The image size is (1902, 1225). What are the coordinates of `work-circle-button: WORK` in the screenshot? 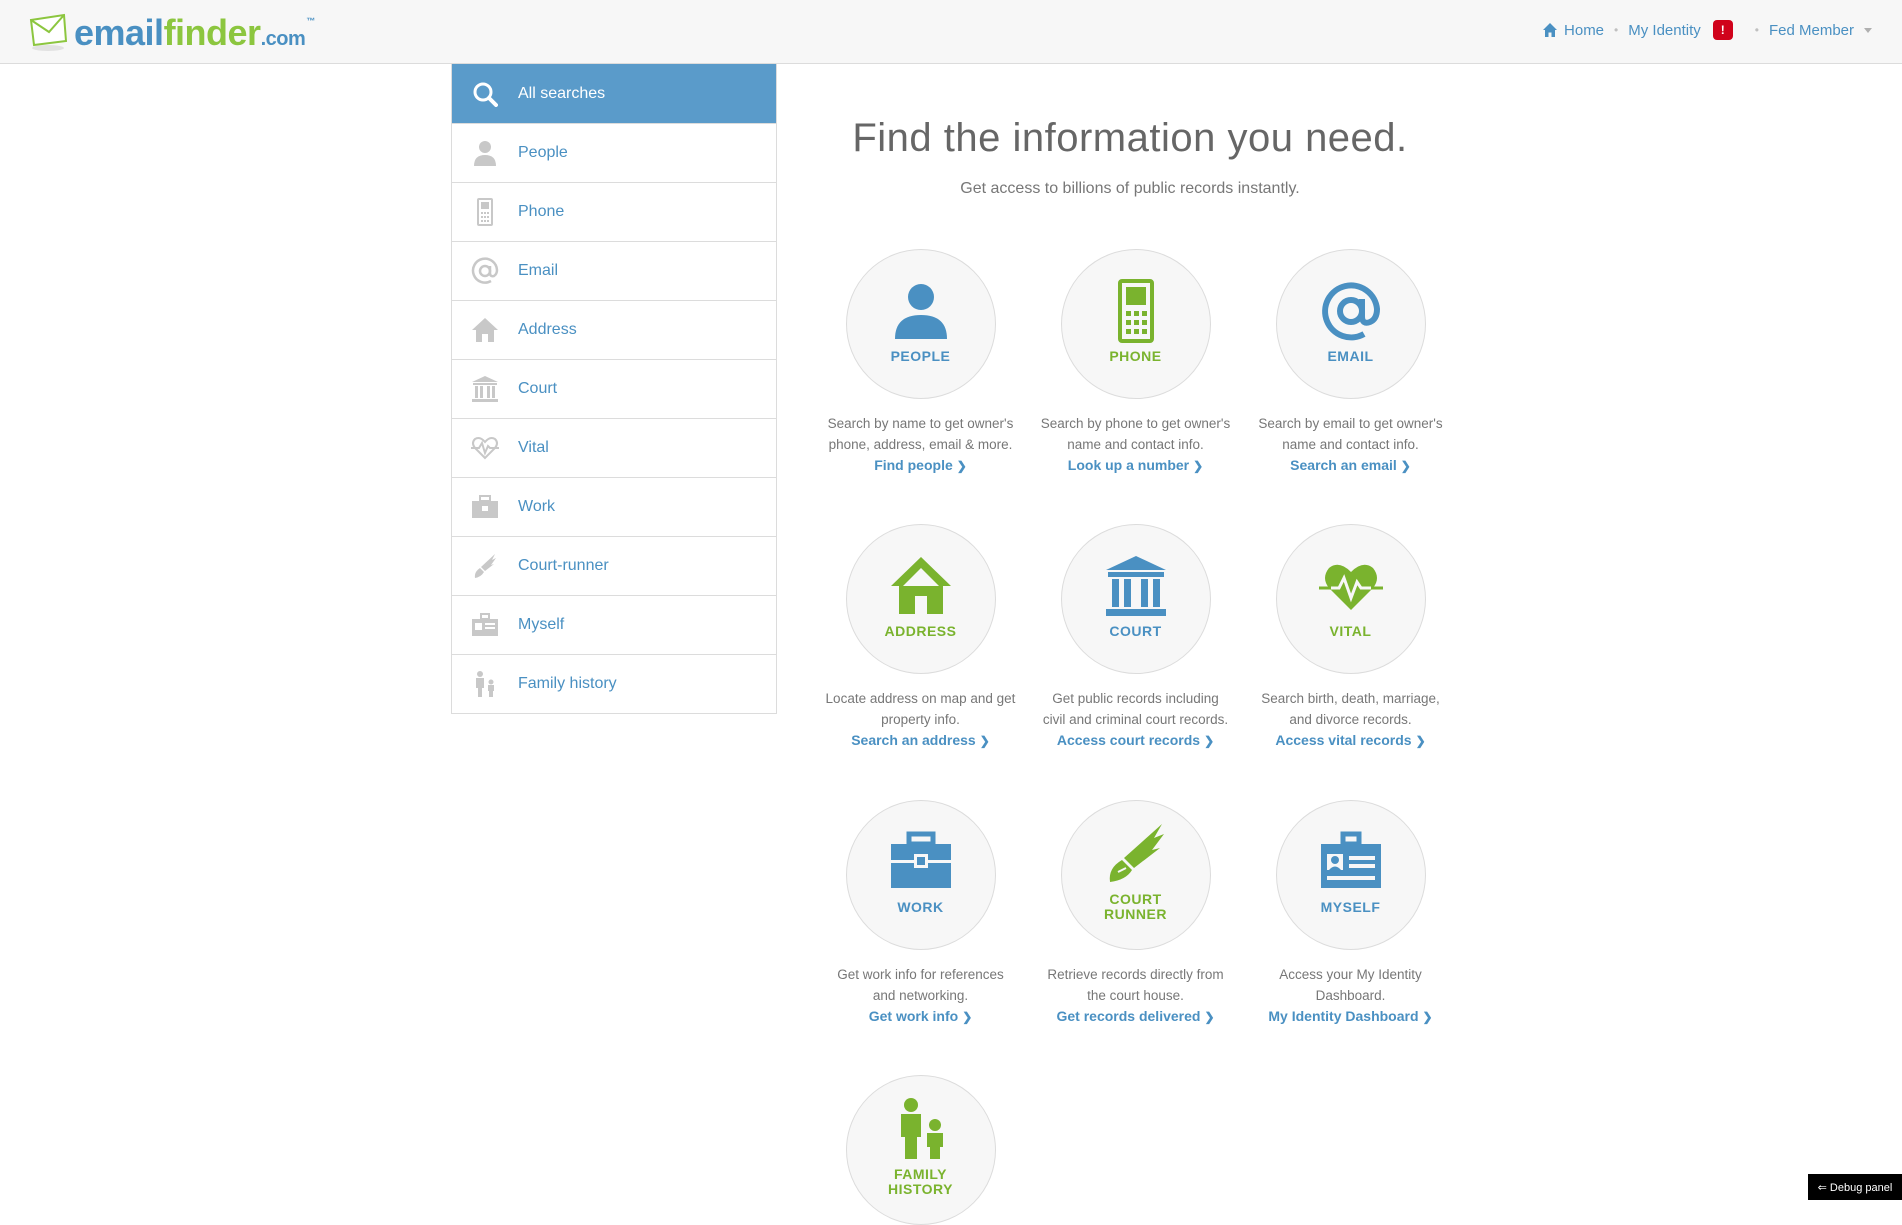 It's located at (921, 875).